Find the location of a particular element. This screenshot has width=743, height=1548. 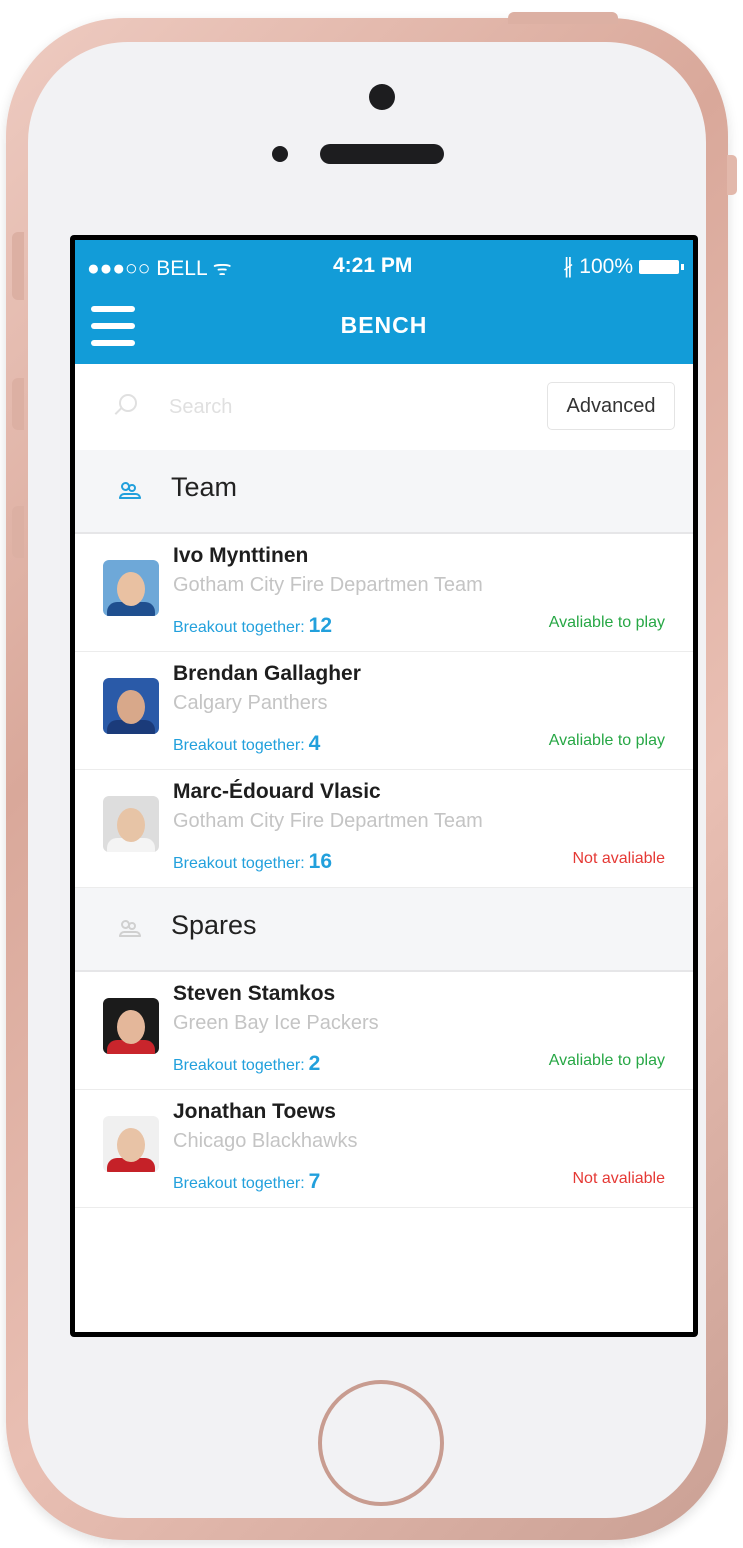

breakout-together: Breakout together: 12 is located at coordinates (252, 626).